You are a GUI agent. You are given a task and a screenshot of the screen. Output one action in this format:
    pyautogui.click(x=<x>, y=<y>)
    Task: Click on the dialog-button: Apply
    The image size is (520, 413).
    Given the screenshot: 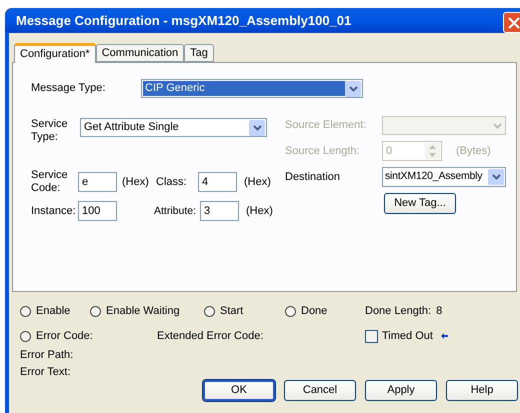 What is the action you would take?
    pyautogui.click(x=401, y=390)
    